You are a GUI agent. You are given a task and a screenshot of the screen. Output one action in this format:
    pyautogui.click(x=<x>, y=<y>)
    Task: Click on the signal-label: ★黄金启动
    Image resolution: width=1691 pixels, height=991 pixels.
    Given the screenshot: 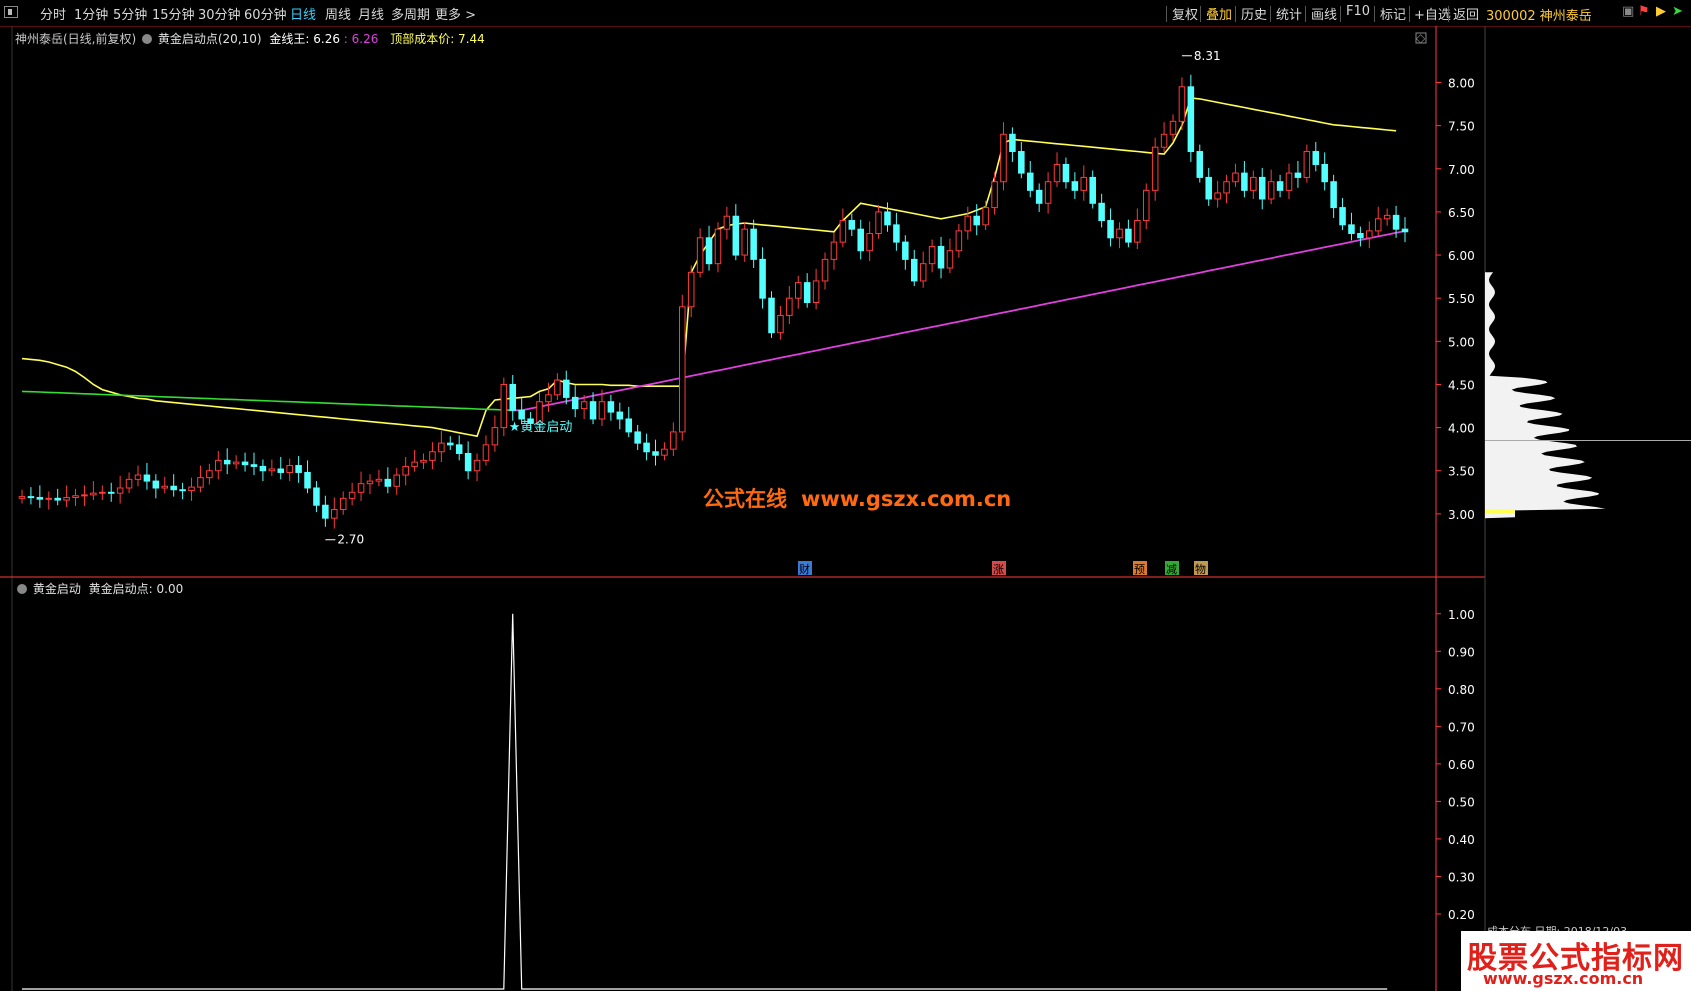 What is the action you would take?
    pyautogui.click(x=541, y=427)
    